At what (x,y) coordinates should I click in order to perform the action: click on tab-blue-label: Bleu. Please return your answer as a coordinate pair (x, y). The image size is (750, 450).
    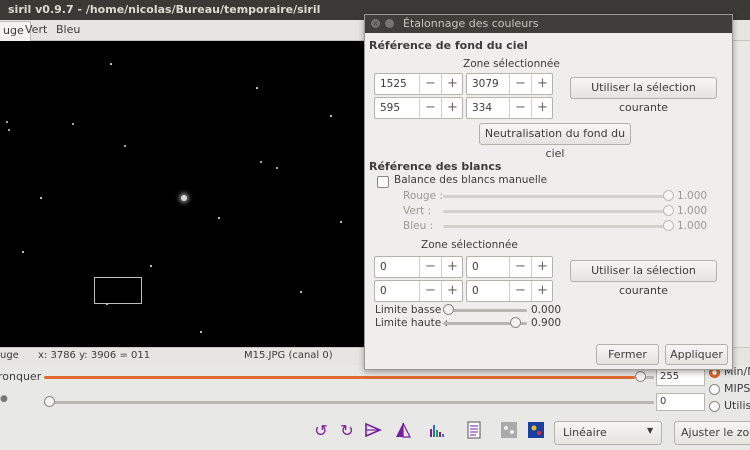
    Looking at the image, I should click on (68, 29).